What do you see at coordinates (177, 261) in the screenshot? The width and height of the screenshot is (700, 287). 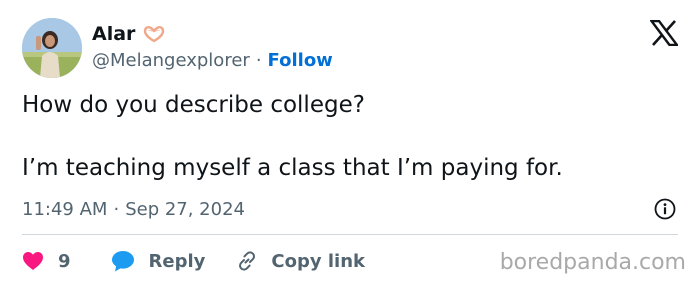 I see `reply-label: Reply` at bounding box center [177, 261].